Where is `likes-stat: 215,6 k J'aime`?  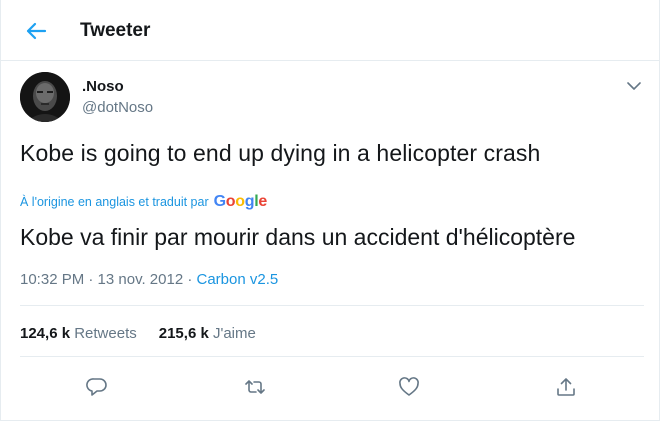
likes-stat: 215,6 k J'aime is located at coordinates (207, 333).